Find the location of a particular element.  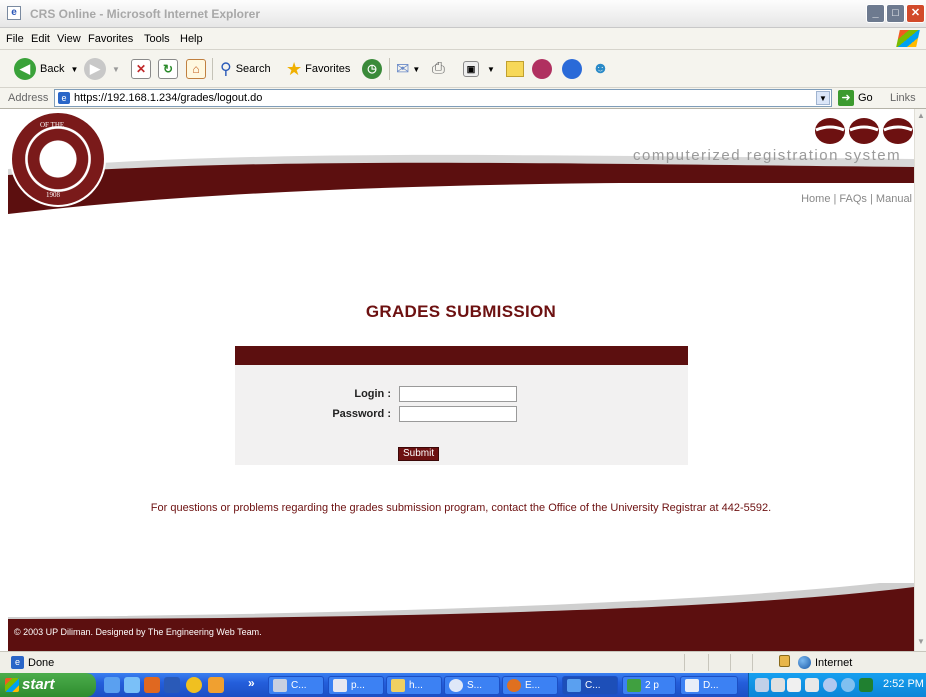

quicklaunch-desktop-icon is located at coordinates (132, 685).